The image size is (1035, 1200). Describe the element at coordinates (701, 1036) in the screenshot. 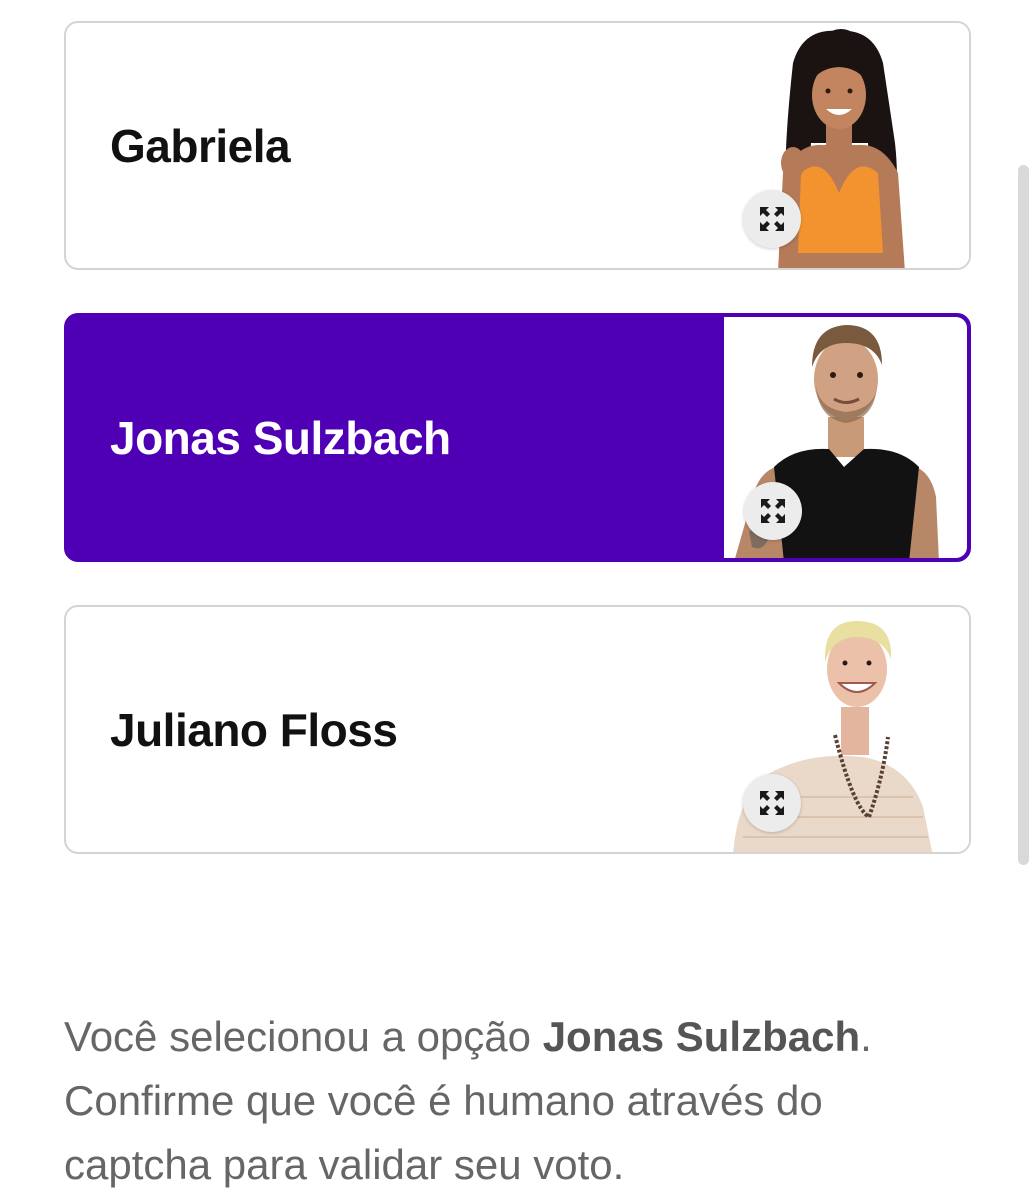

I see `selected-option-name: Jonas Sulzbach` at that location.